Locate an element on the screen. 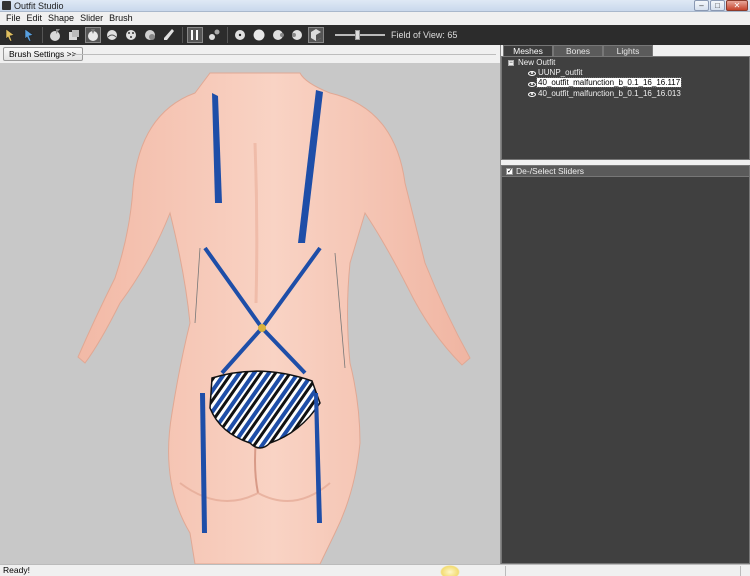 The height and width of the screenshot is (576, 750). menu-shape: Shape is located at coordinates (61, 18).